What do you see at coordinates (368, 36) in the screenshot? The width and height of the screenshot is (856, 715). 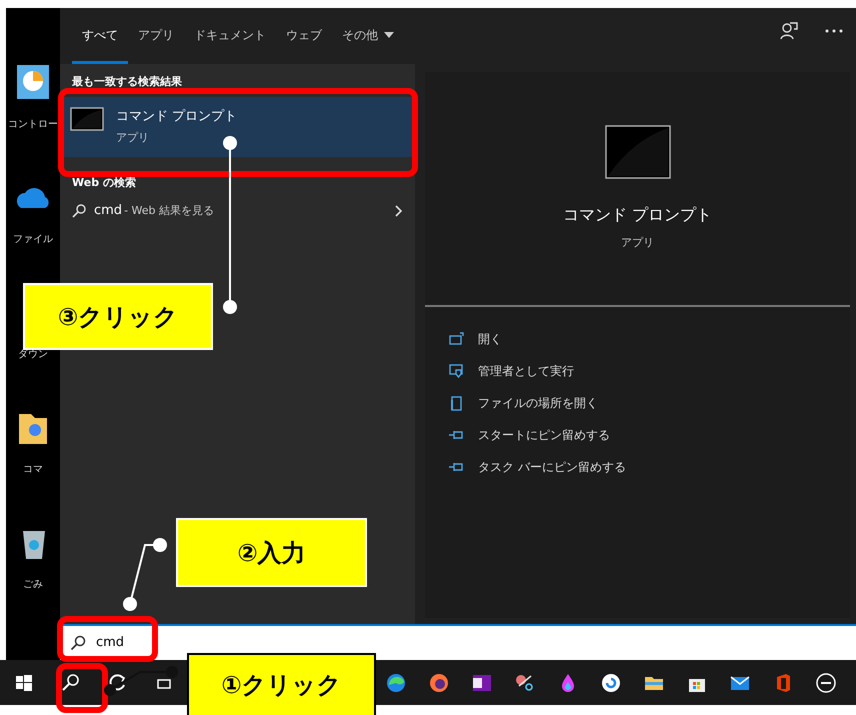 I see `tab: その他` at bounding box center [368, 36].